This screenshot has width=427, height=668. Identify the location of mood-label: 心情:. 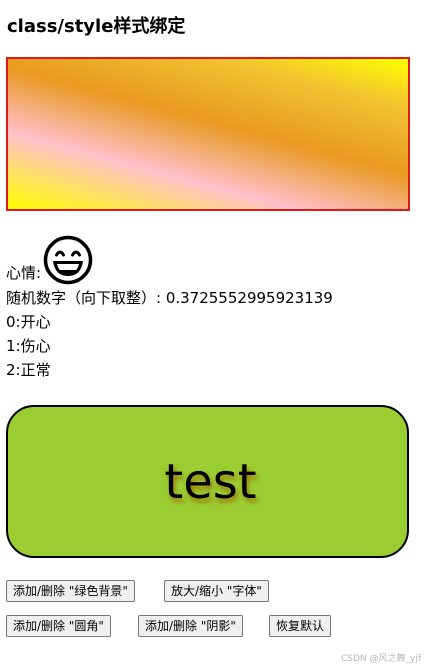
(24, 273).